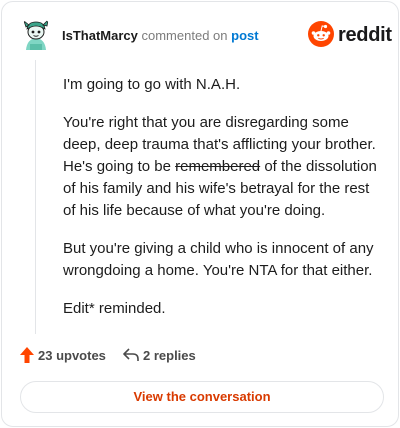 The width and height of the screenshot is (400, 428). Describe the element at coordinates (114, 308) in the screenshot. I see `comment-paragraph: Edit* reminded.` at that location.